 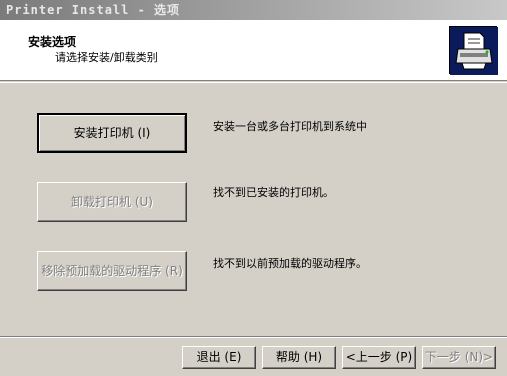 What do you see at coordinates (379, 357) in the screenshot?
I see `back-button: <上一步 (P)` at bounding box center [379, 357].